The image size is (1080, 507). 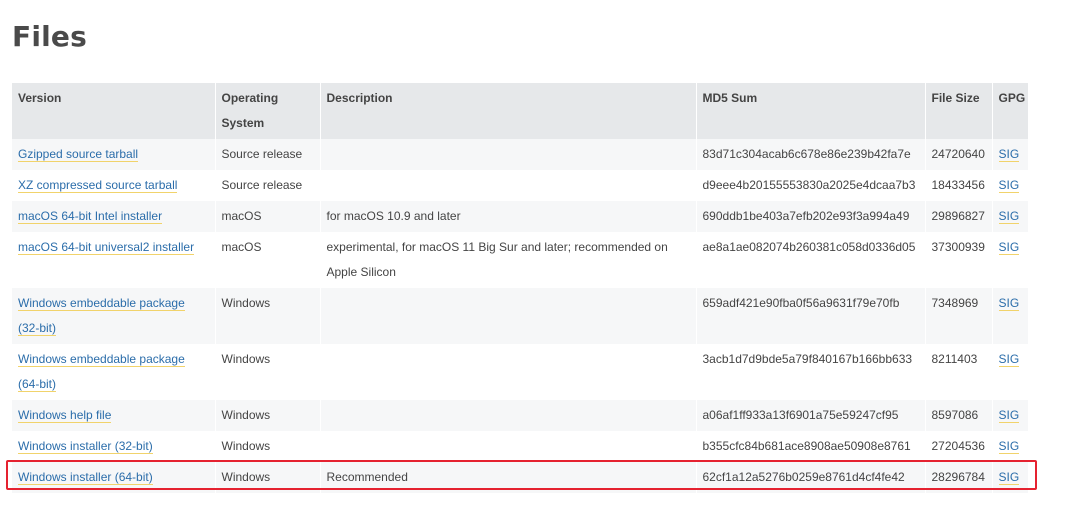 I want to click on download-link: macOS 64-bit Intel installer, so click(x=90, y=216).